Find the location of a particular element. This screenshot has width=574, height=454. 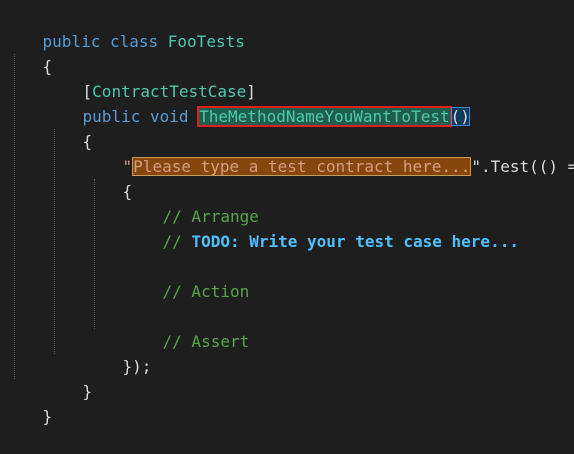

code-line-method-declaration: public void TheMethodNameYouWantToTest() is located at coordinates (257, 103).